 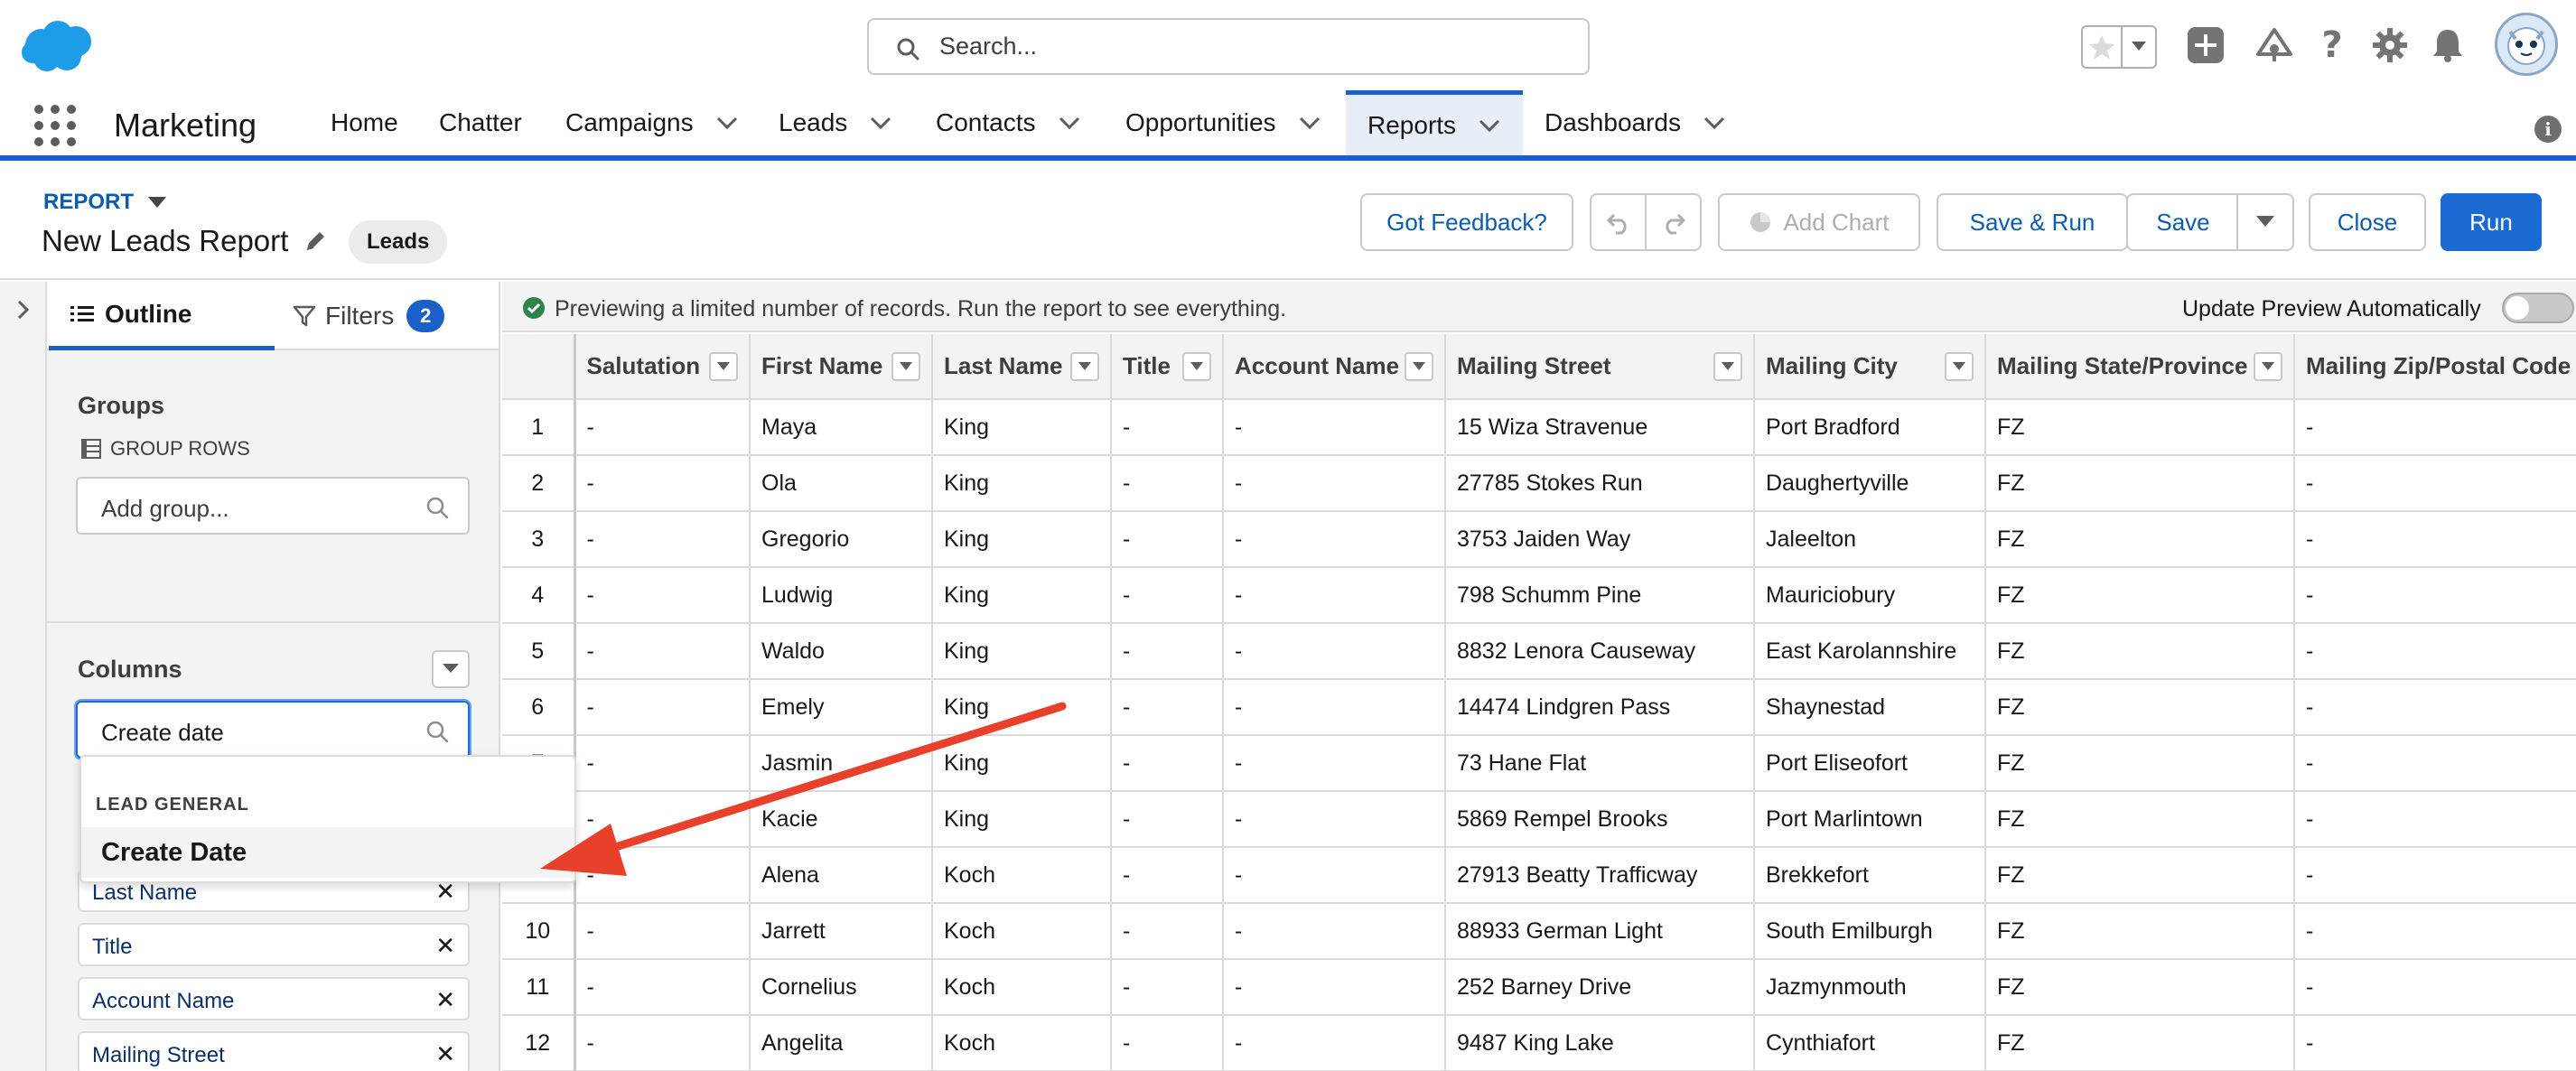 I want to click on setup-button, so click(x=2390, y=45).